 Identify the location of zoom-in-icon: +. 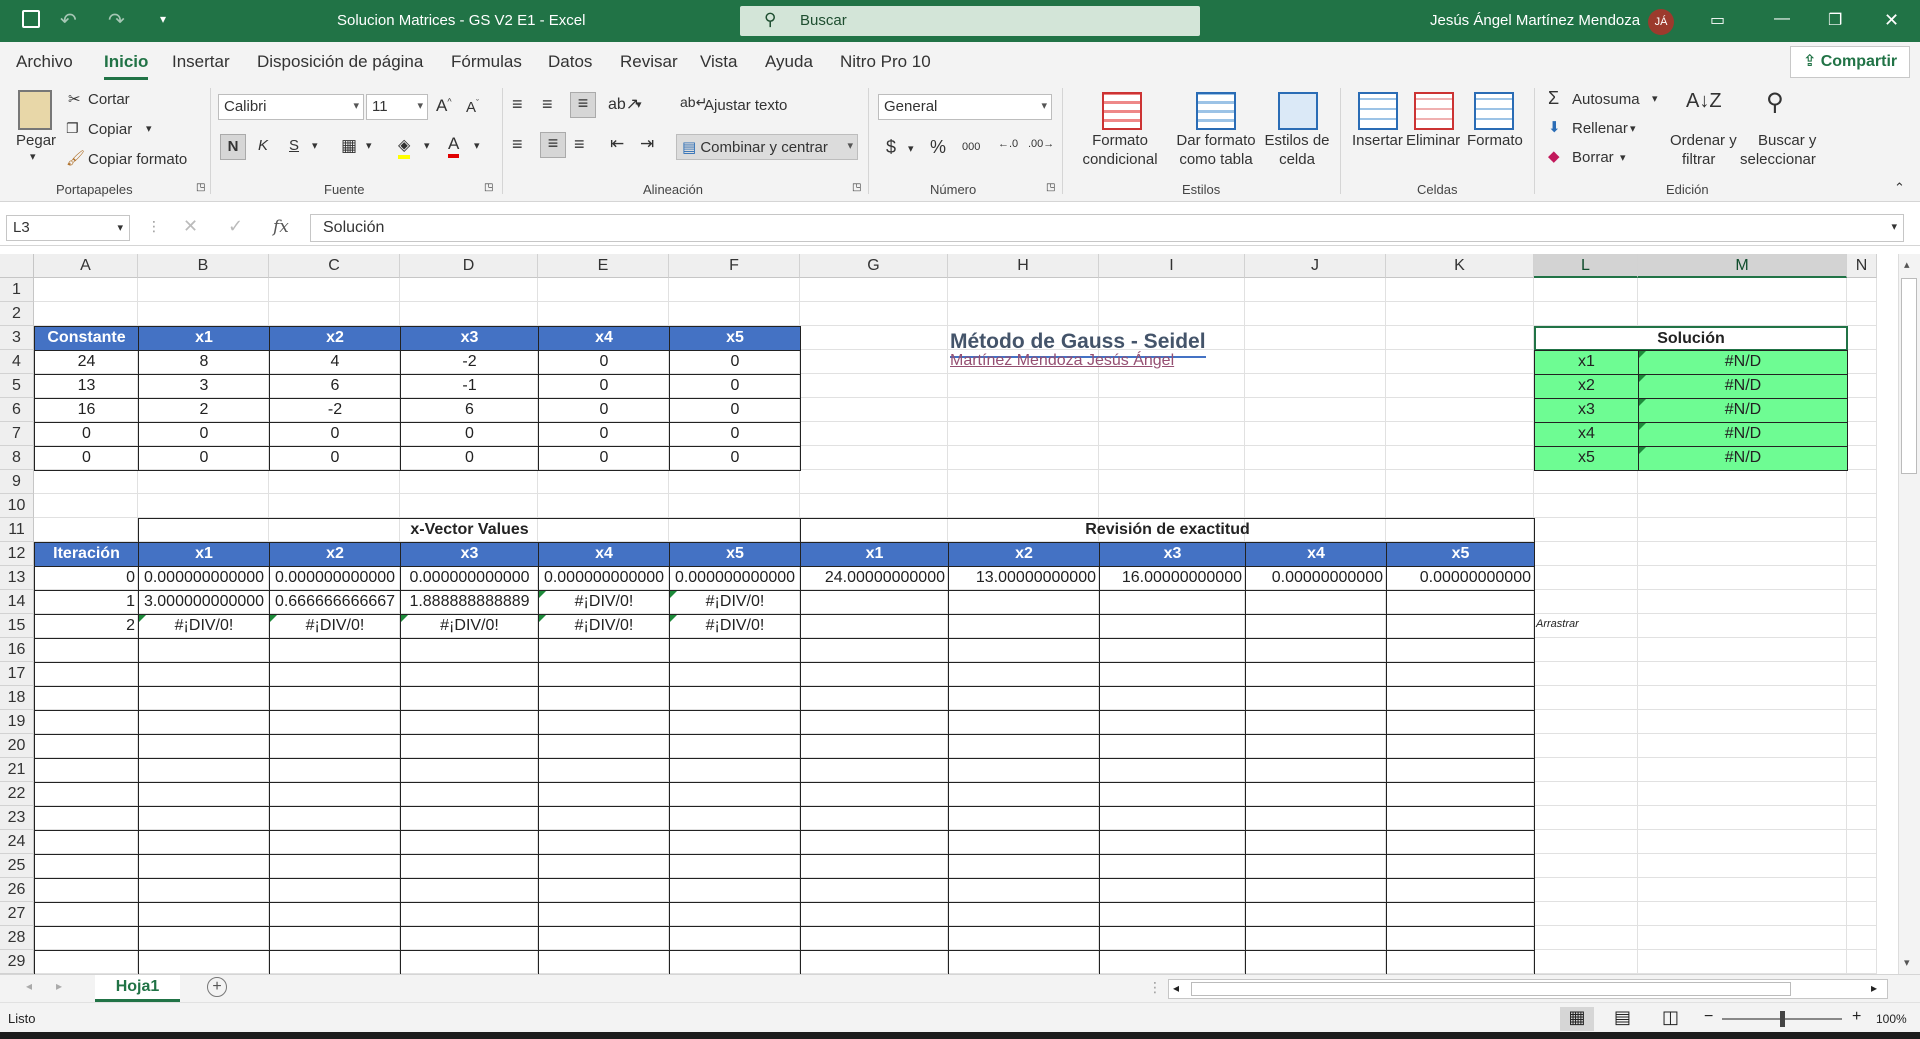
(1856, 1017).